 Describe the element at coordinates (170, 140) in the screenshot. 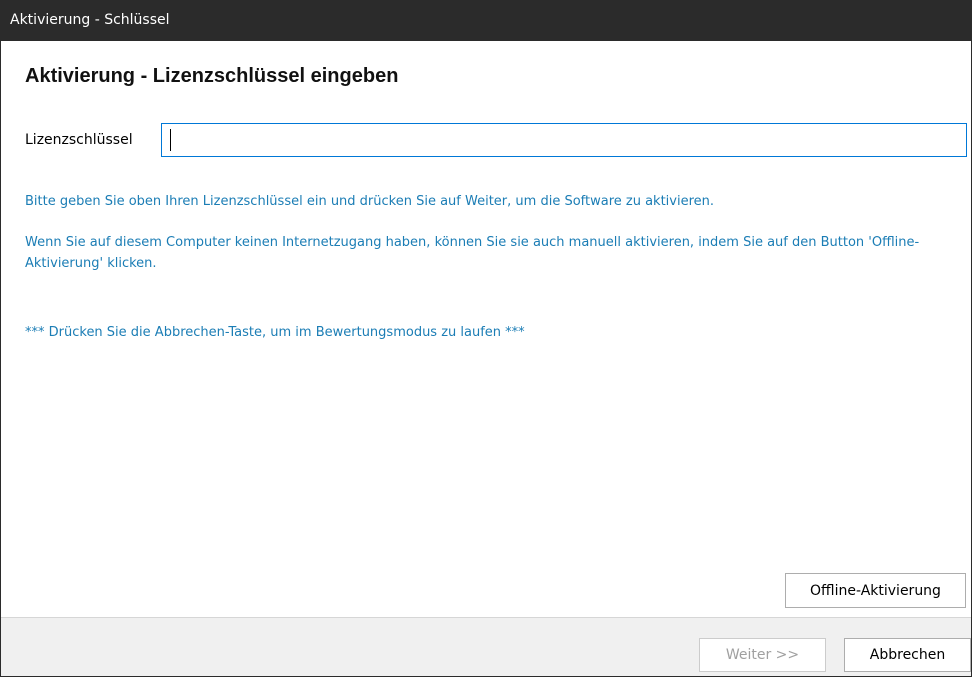

I see `text-caret` at that location.